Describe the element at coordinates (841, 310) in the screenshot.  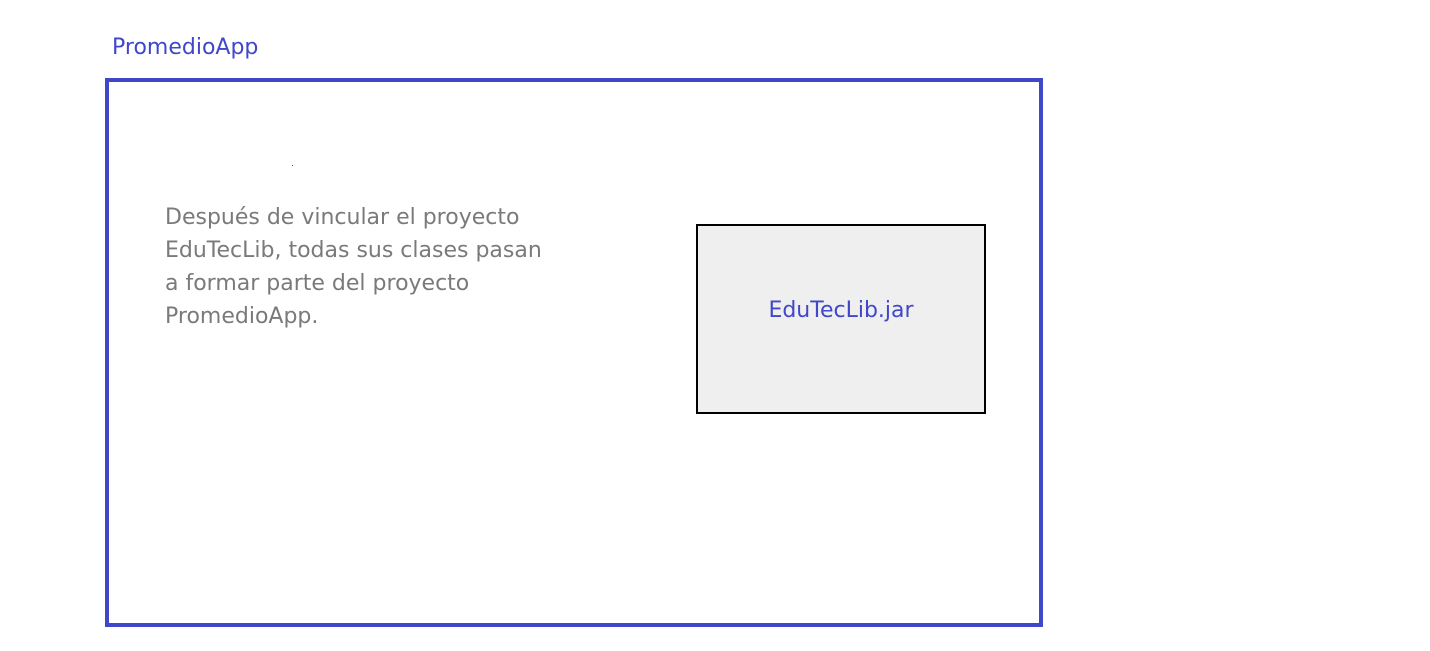
I see `library-label: EduTecLib.jar` at that location.